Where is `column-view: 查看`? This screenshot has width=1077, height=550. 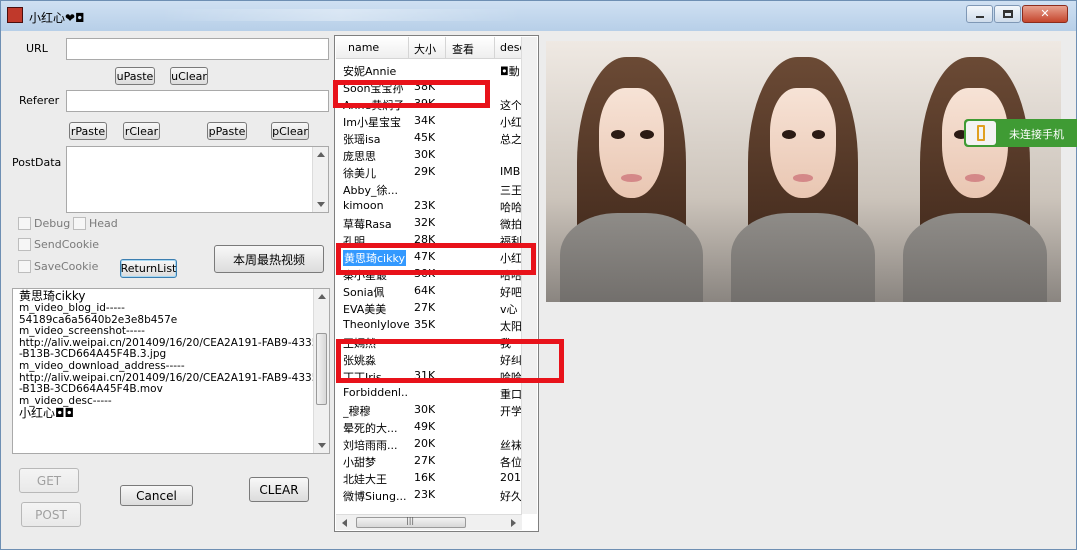 column-view: 查看 is located at coordinates (463, 49).